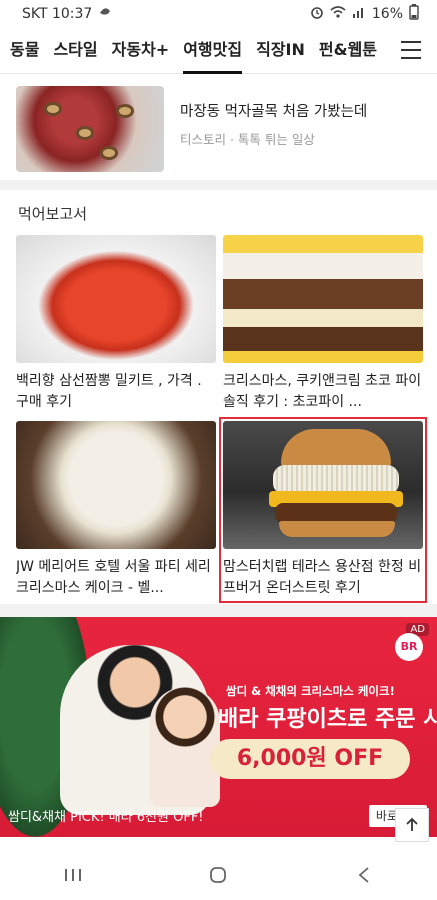 The height and width of the screenshot is (900, 437). I want to click on article-source: 티스토리 · 톡톡 튀는 일상, so click(247, 139).